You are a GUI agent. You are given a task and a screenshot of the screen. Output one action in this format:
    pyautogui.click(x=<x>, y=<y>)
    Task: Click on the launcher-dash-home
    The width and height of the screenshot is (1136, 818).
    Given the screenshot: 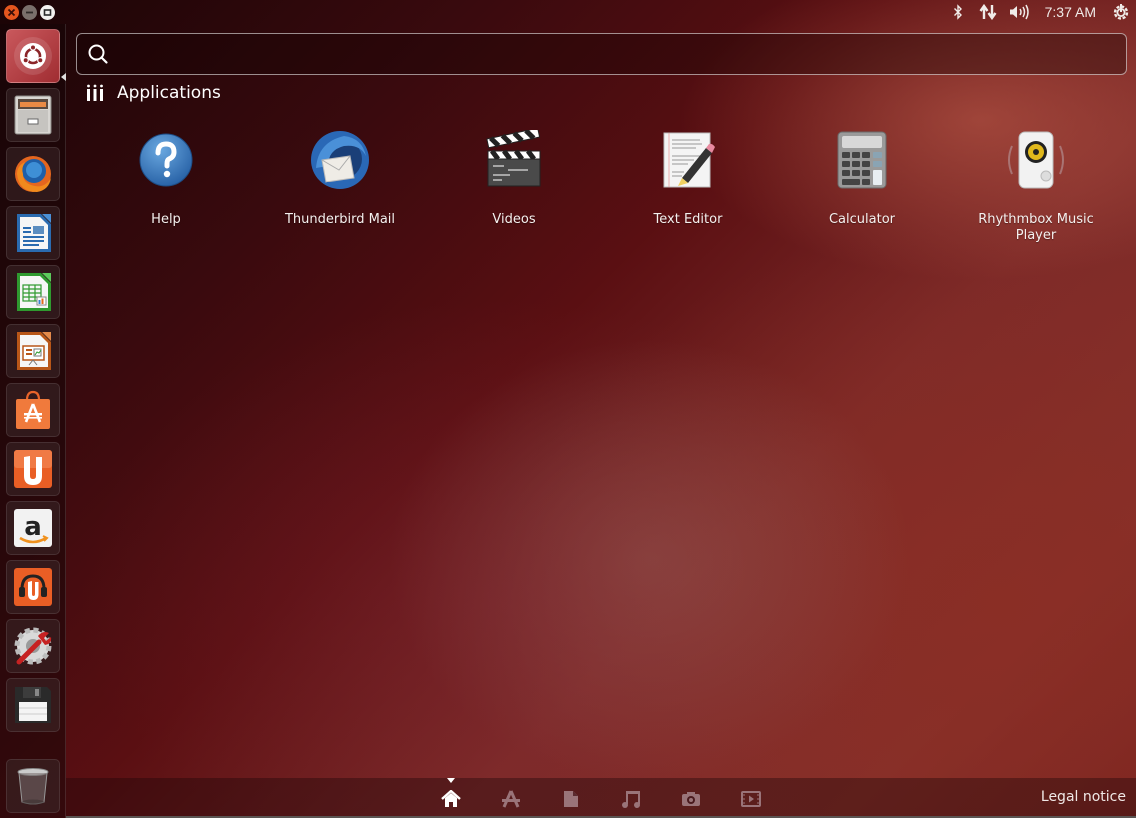 What is the action you would take?
    pyautogui.click(x=33, y=56)
    